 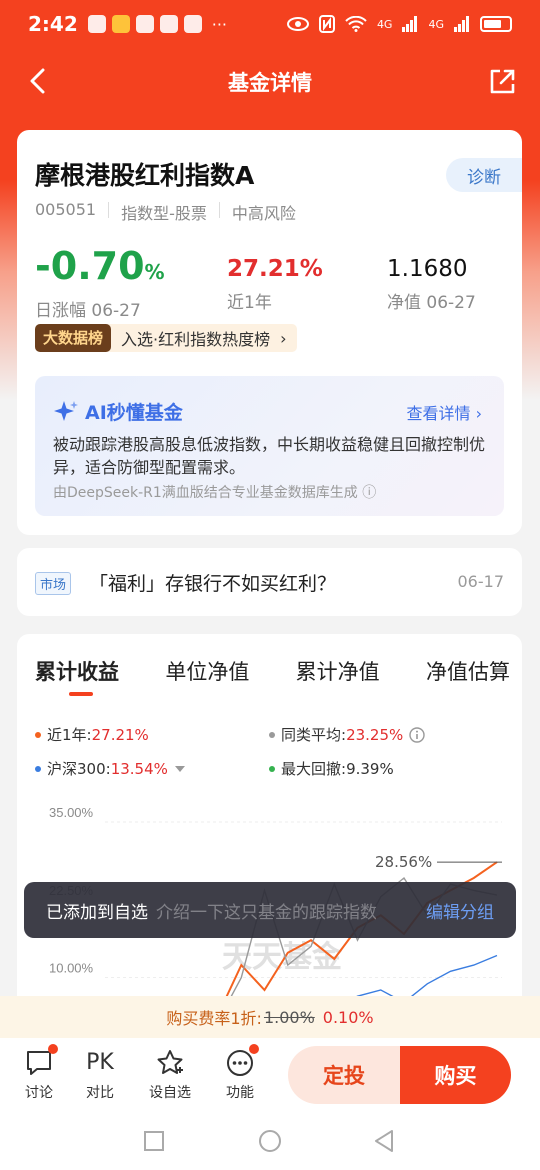 What do you see at coordinates (39, 1093) in the screenshot?
I see `discuss-label: 讨论` at bounding box center [39, 1093].